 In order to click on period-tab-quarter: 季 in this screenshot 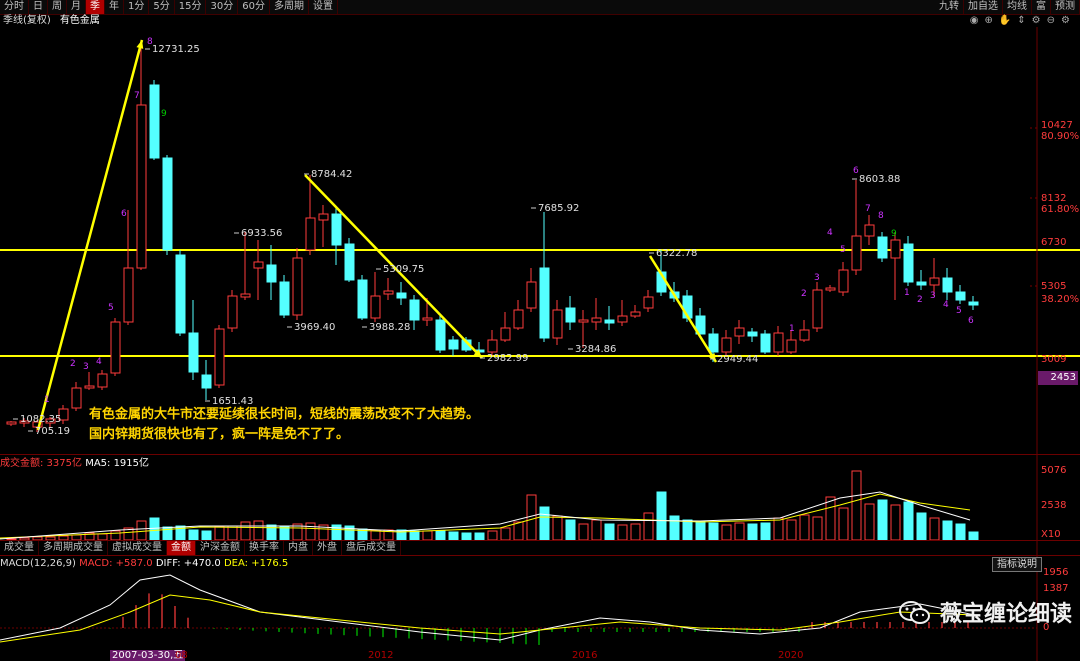, I will do `click(95, 7)`.